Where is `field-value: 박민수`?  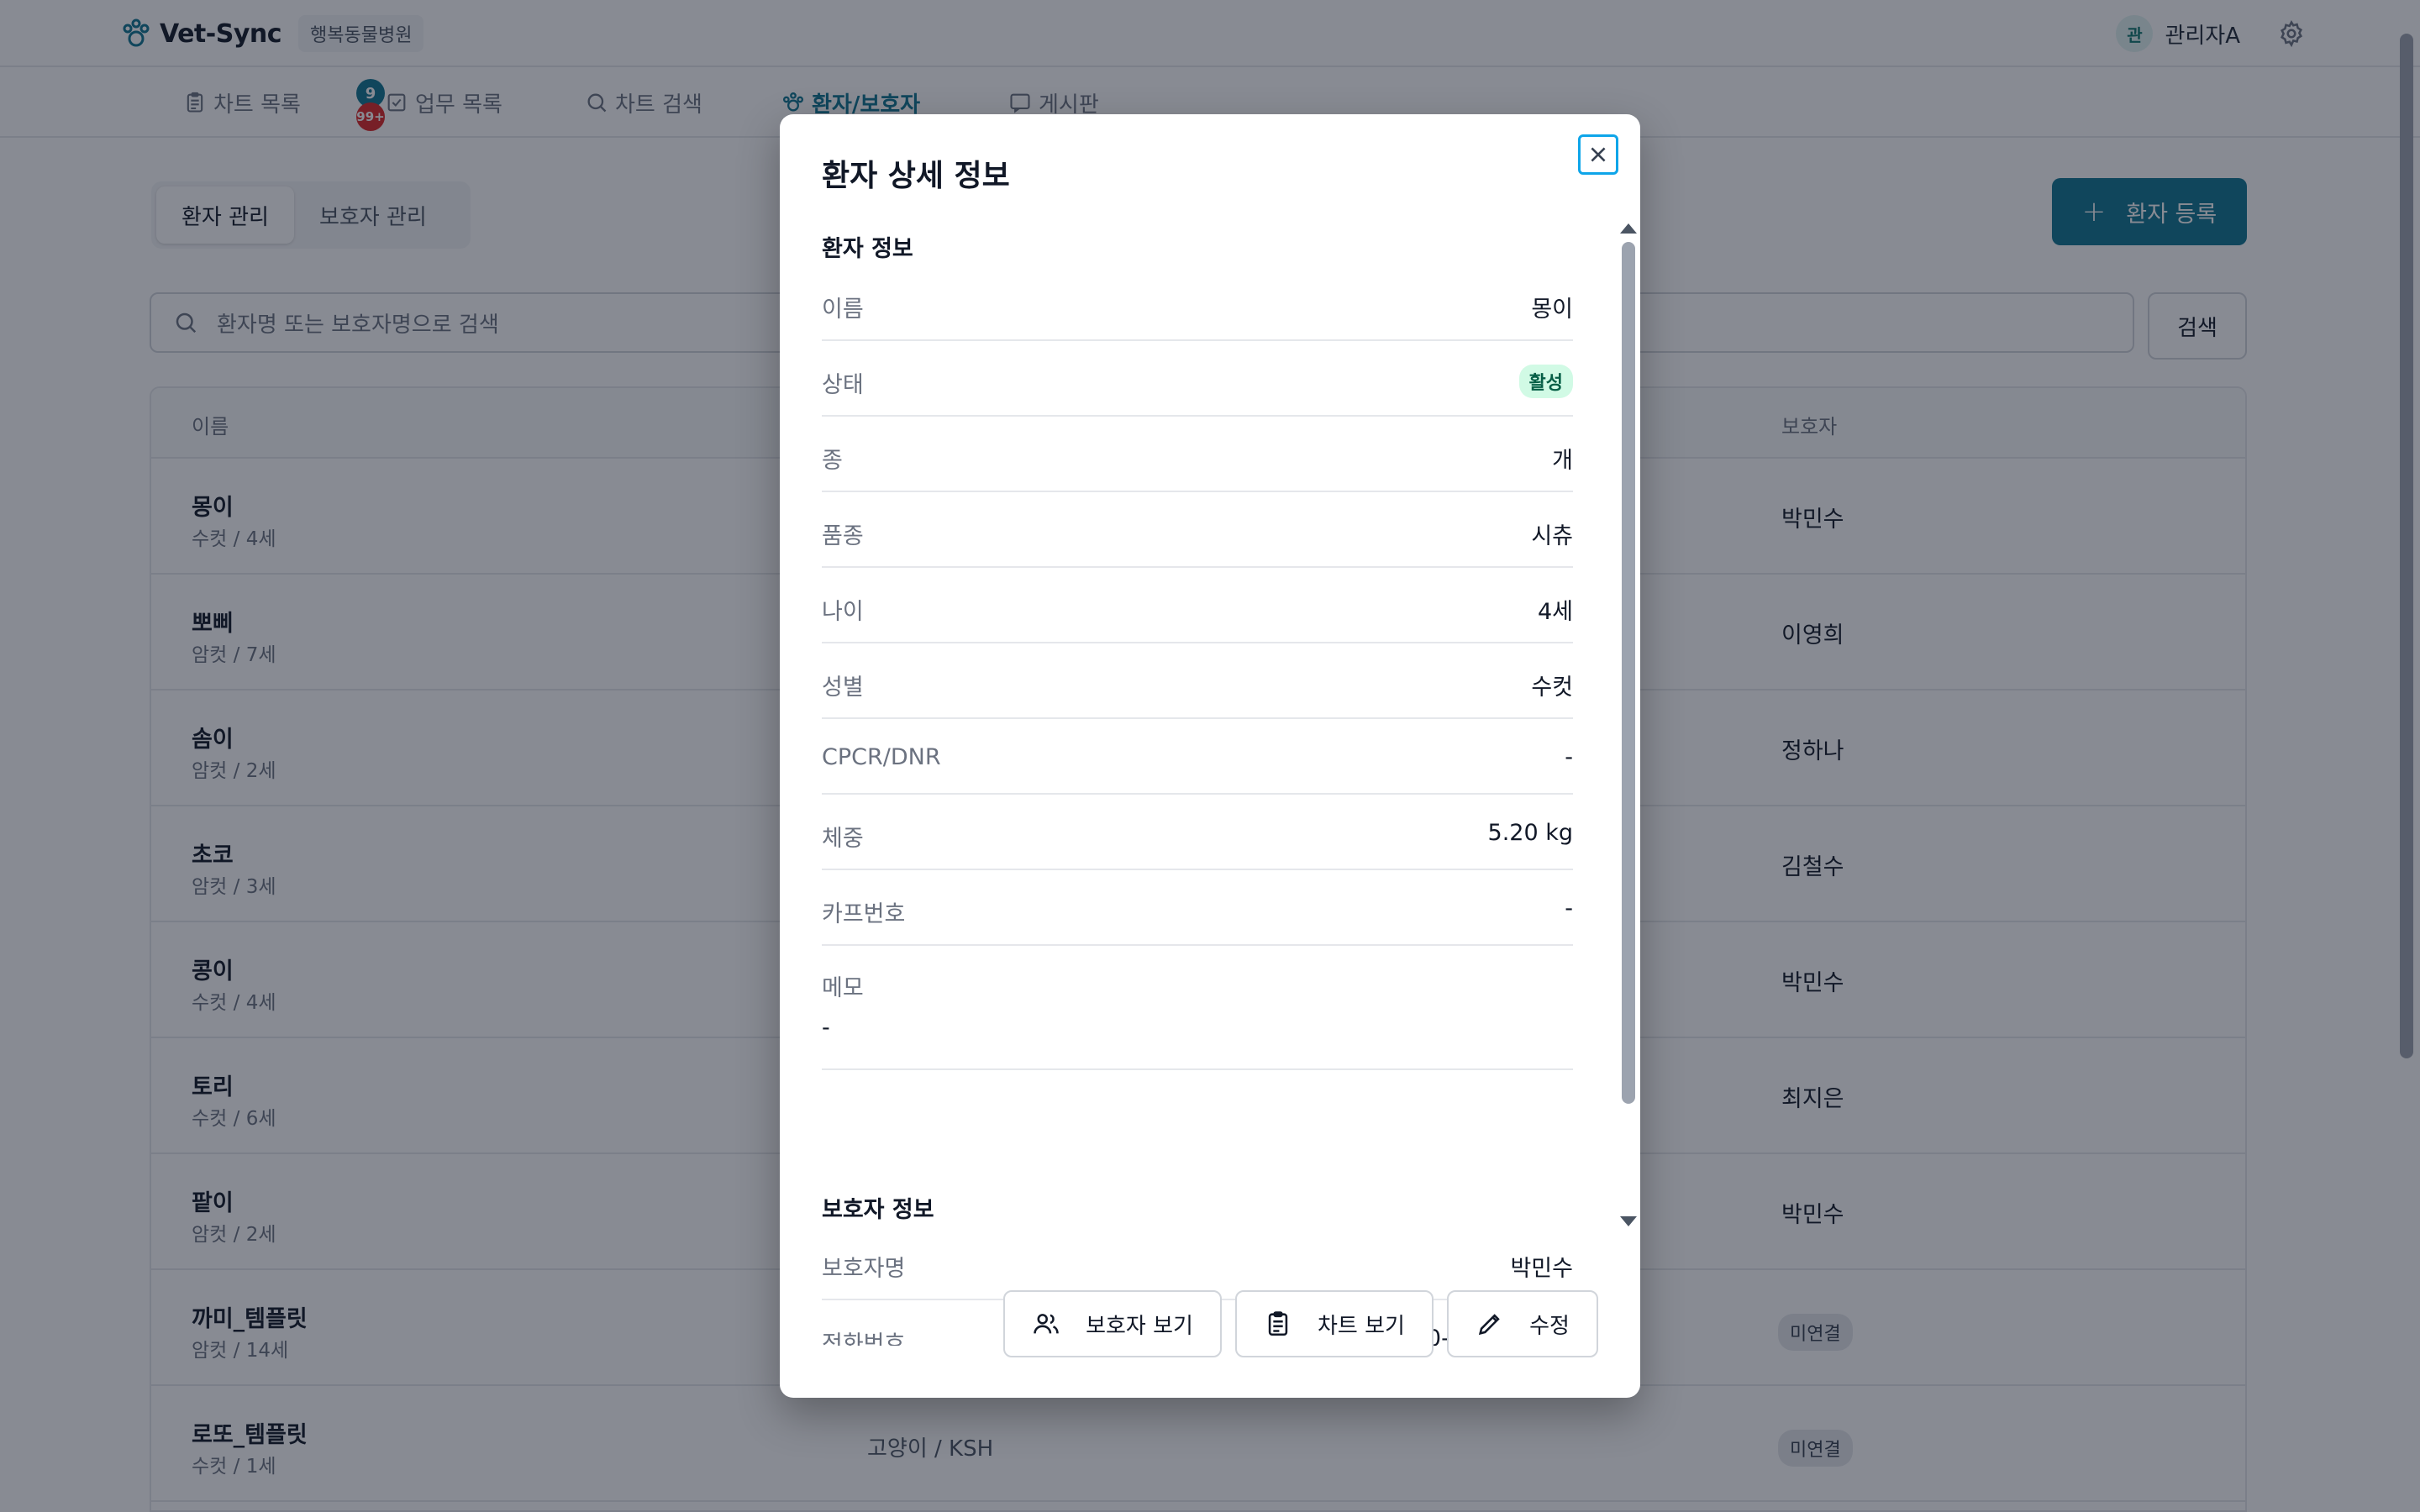 field-value: 박민수 is located at coordinates (1541, 1269).